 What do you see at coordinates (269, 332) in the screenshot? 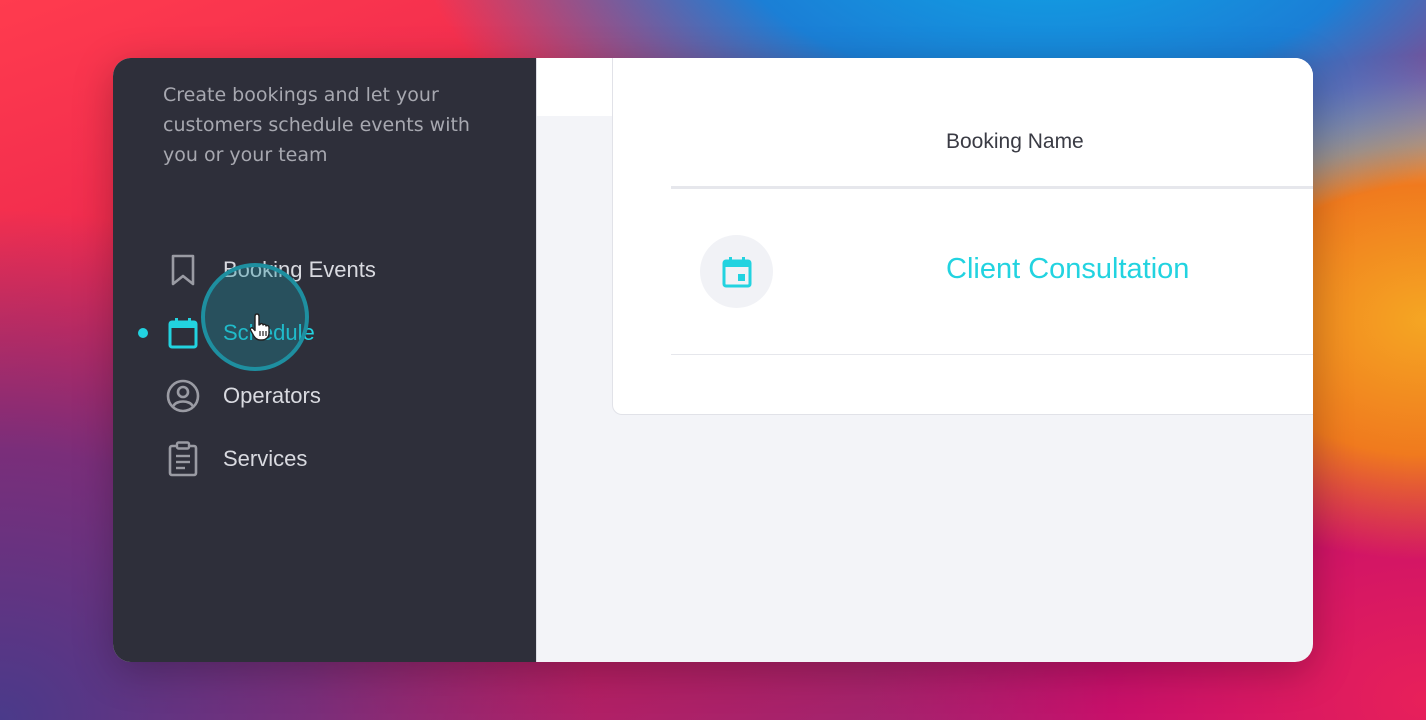
I see `sidebar-item-label: Schedule` at bounding box center [269, 332].